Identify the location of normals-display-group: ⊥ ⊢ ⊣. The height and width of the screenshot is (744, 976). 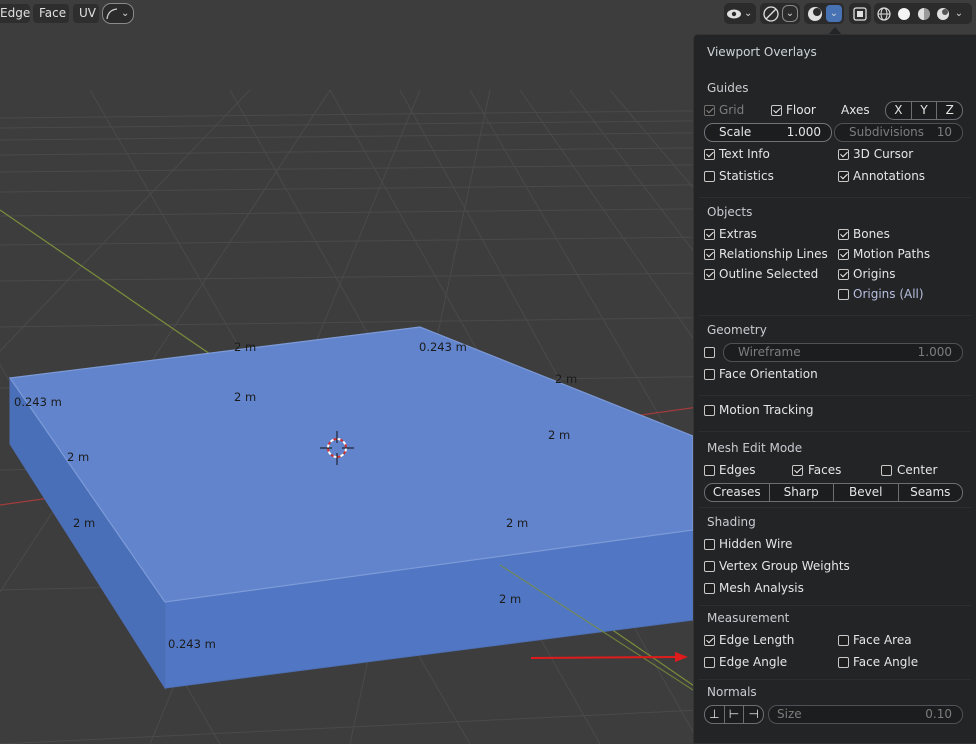
(734, 714).